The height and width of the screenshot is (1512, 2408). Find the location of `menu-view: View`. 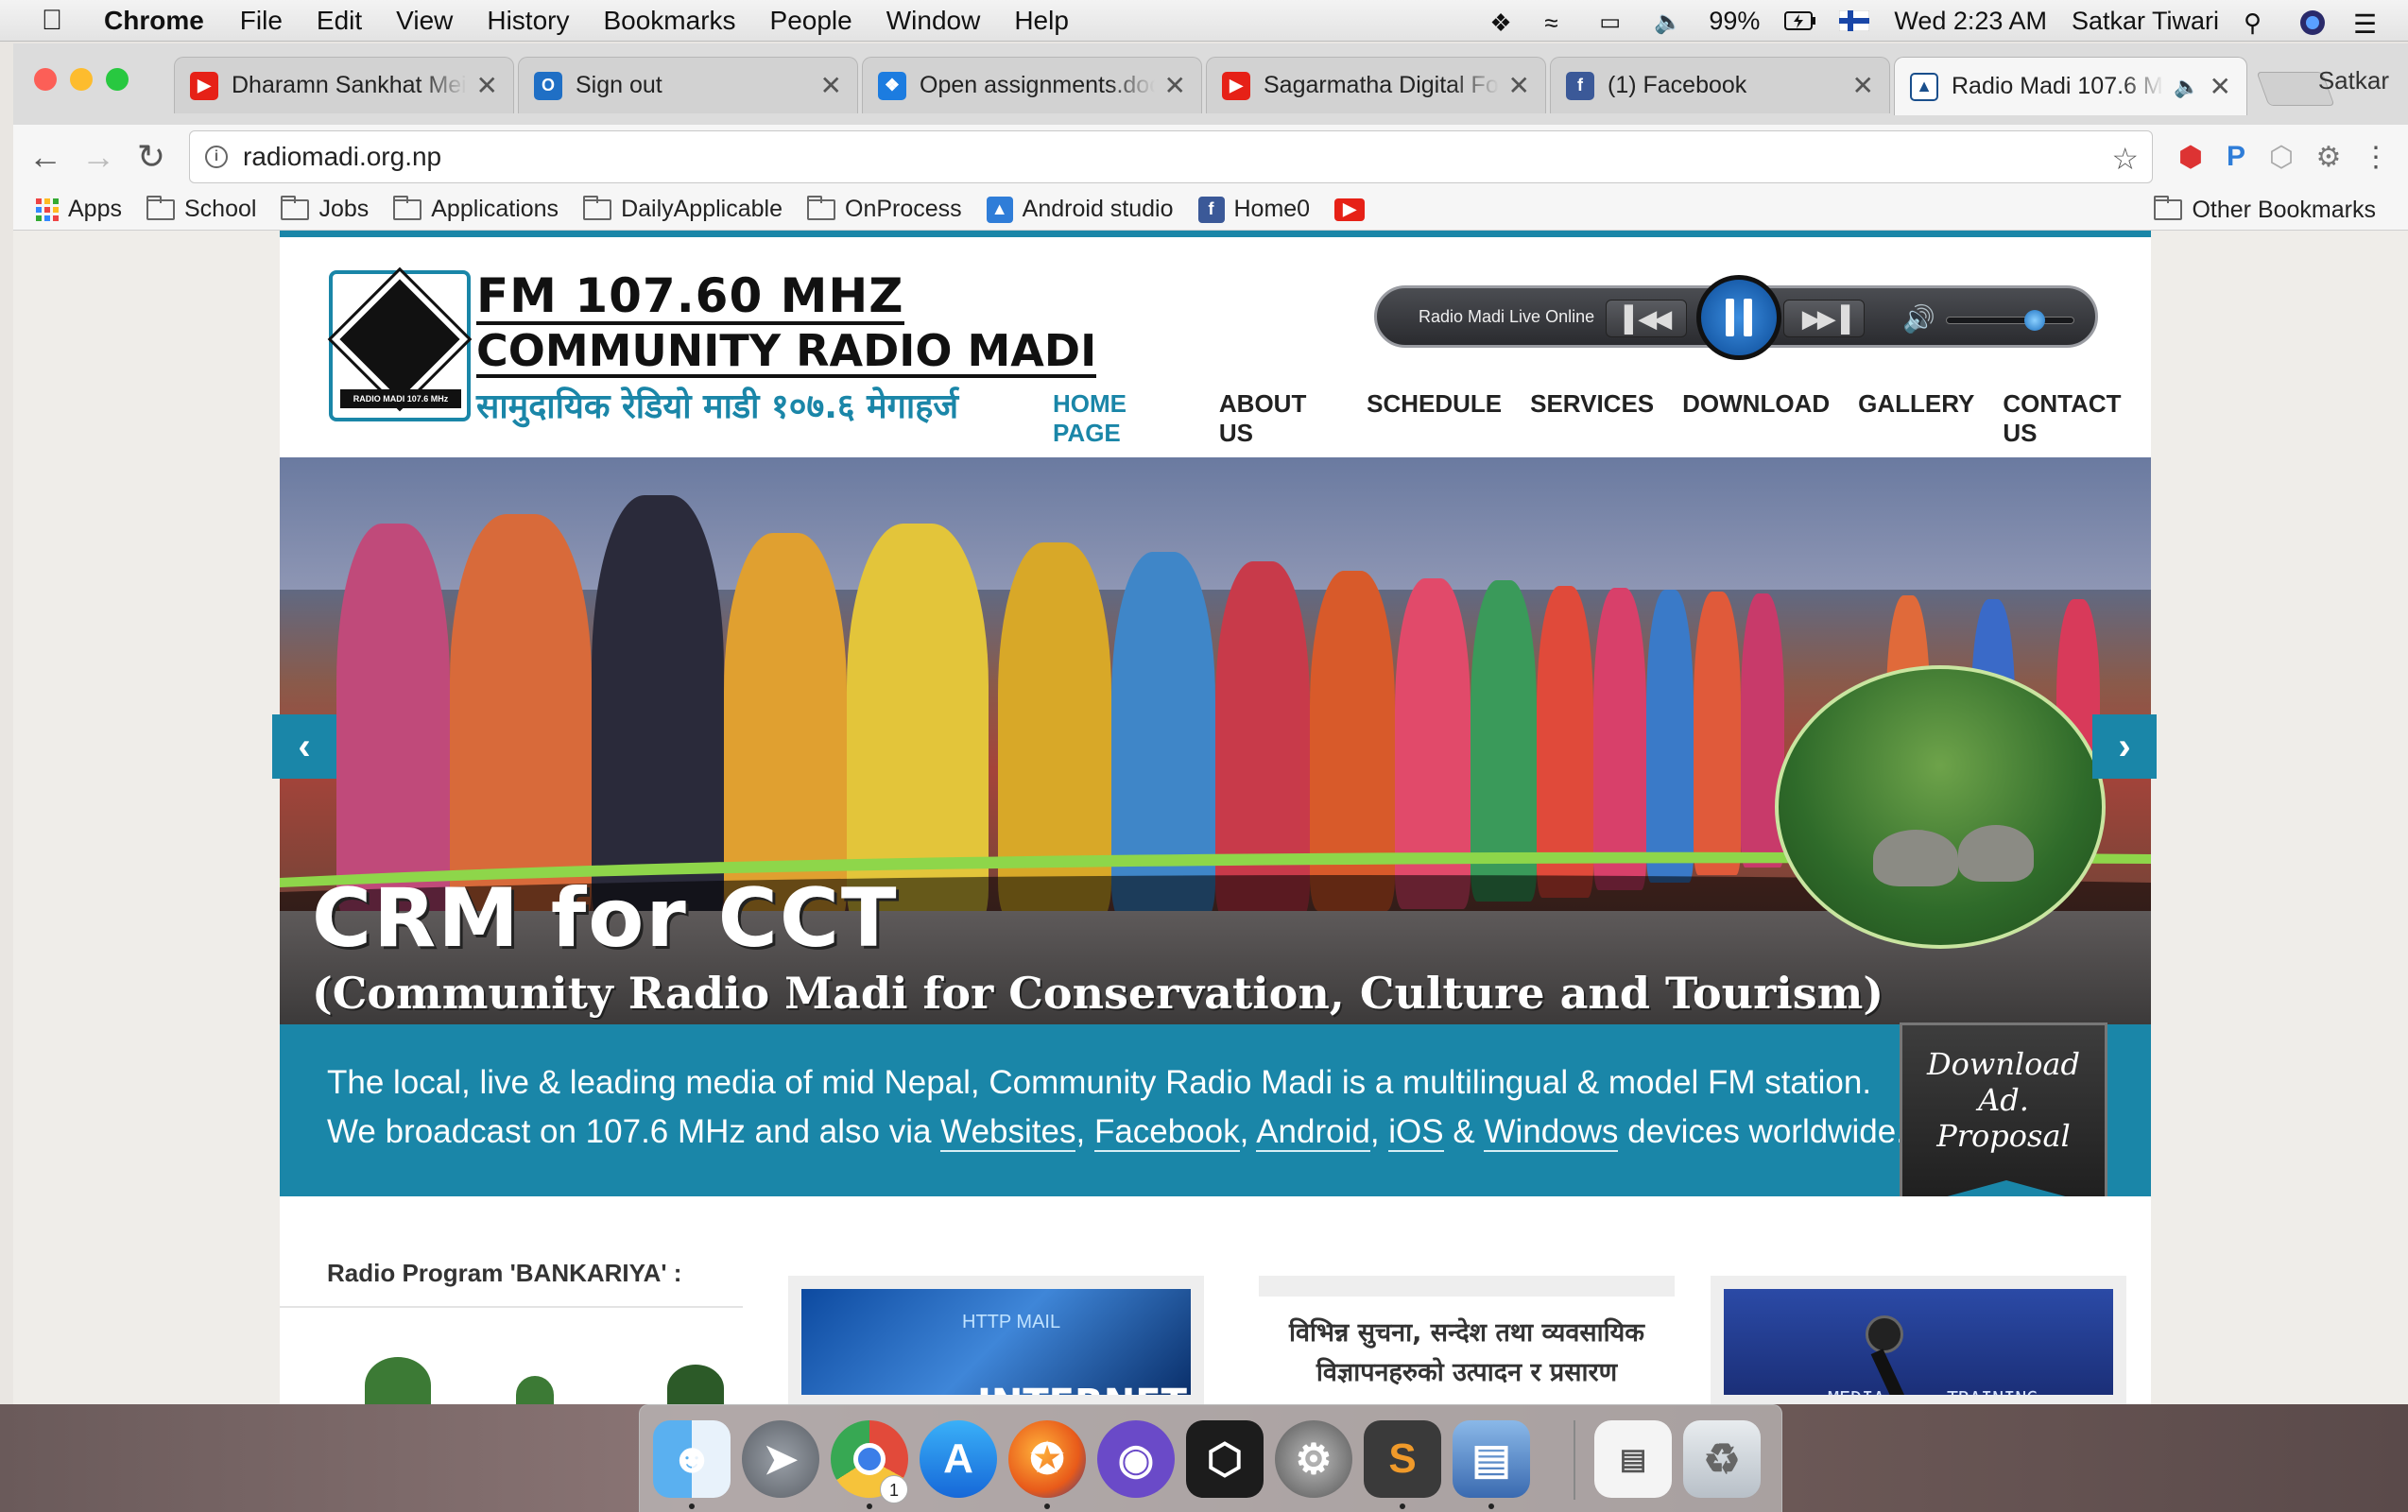

menu-view: View is located at coordinates (424, 21).